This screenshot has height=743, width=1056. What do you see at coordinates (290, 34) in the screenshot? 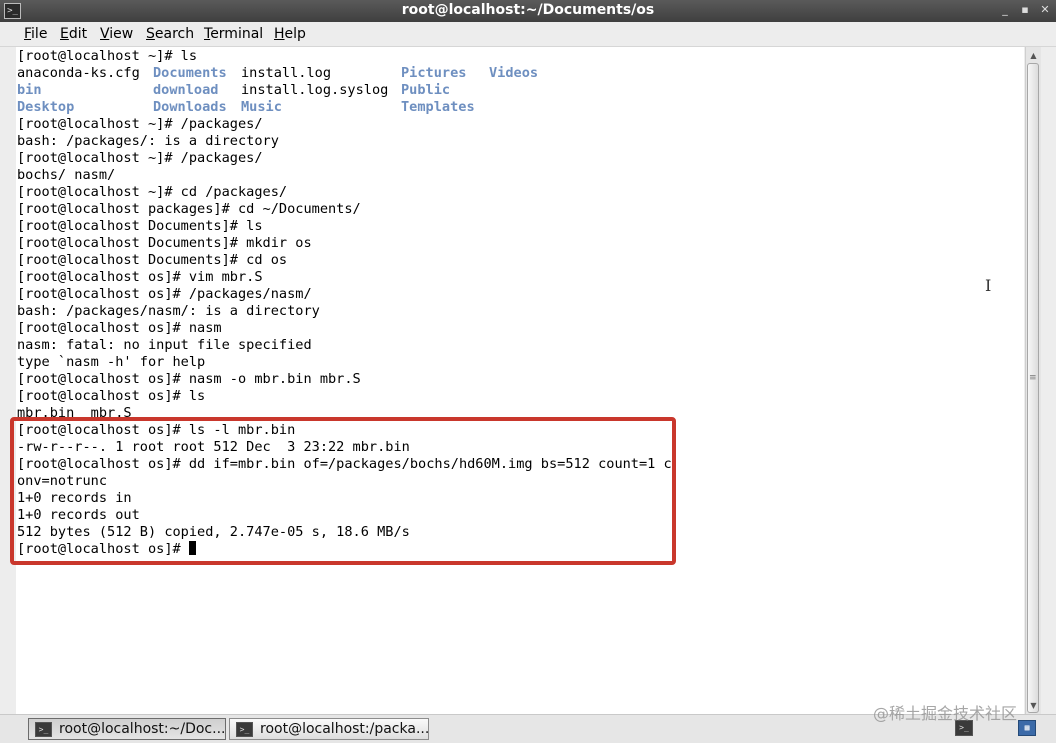
I see `menu-help: Help` at bounding box center [290, 34].